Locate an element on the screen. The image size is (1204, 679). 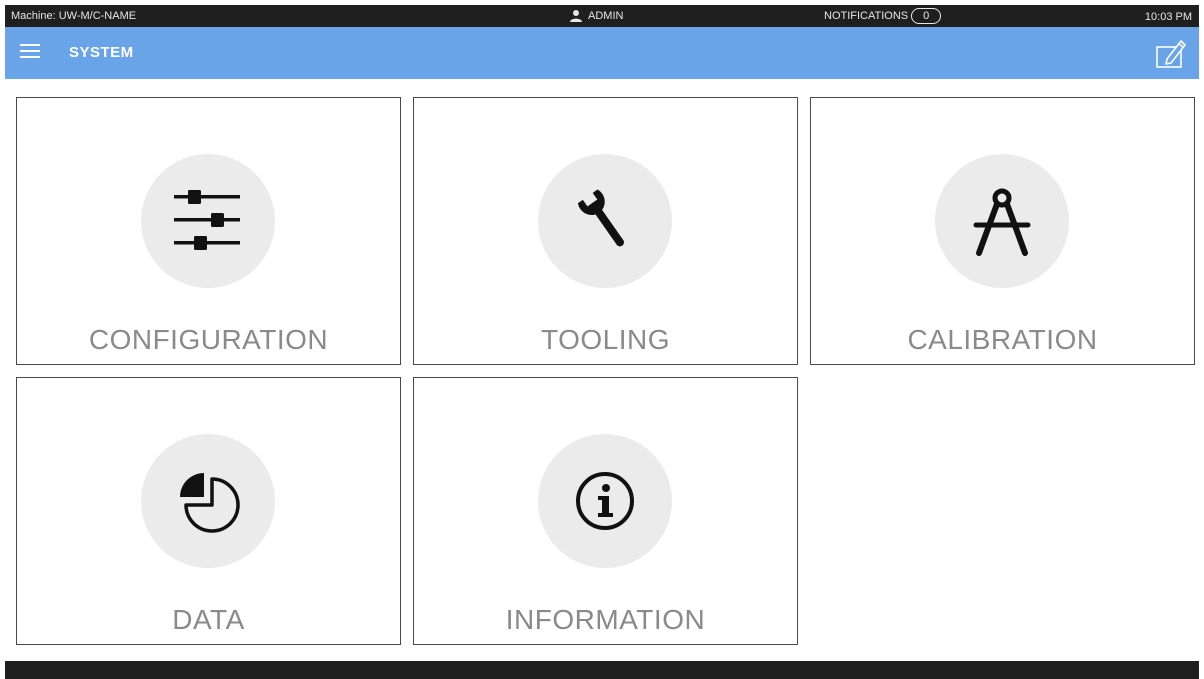
user-indicator: ADMIN is located at coordinates (596, 16).